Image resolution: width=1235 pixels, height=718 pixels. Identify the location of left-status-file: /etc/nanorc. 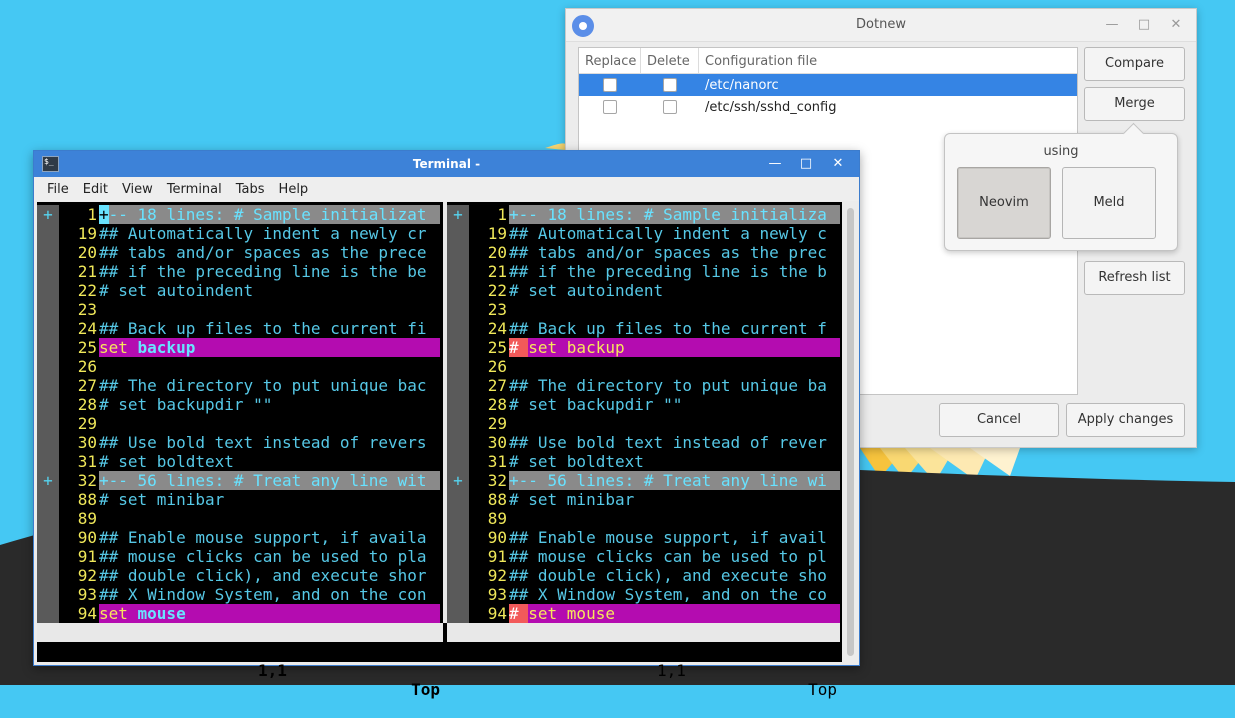
(147, 651).